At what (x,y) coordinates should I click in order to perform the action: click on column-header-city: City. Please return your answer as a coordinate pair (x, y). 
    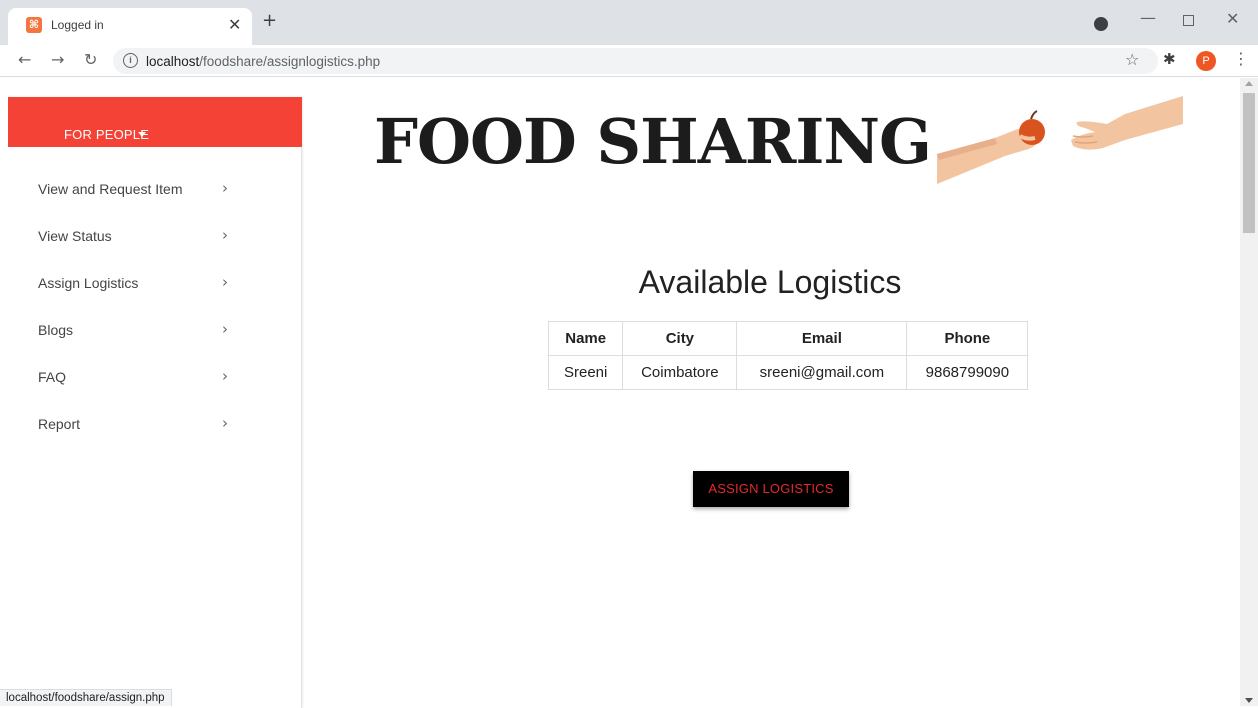
    Looking at the image, I should click on (680, 338).